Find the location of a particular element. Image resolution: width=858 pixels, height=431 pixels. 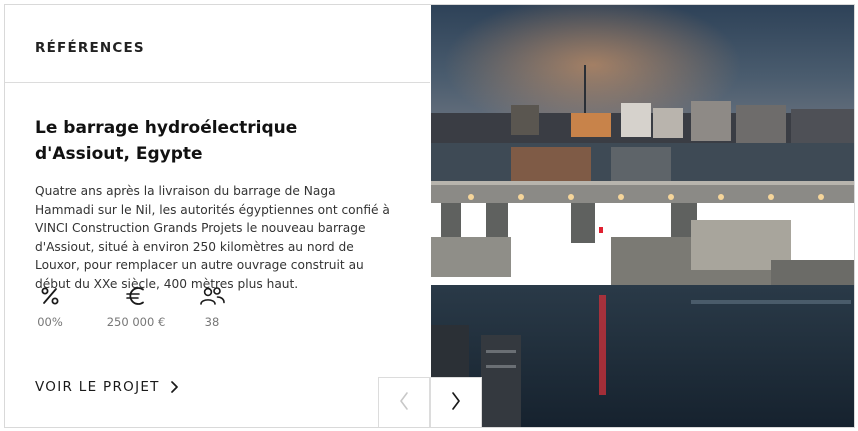

stat-progress-value: 00% is located at coordinates (50, 322).